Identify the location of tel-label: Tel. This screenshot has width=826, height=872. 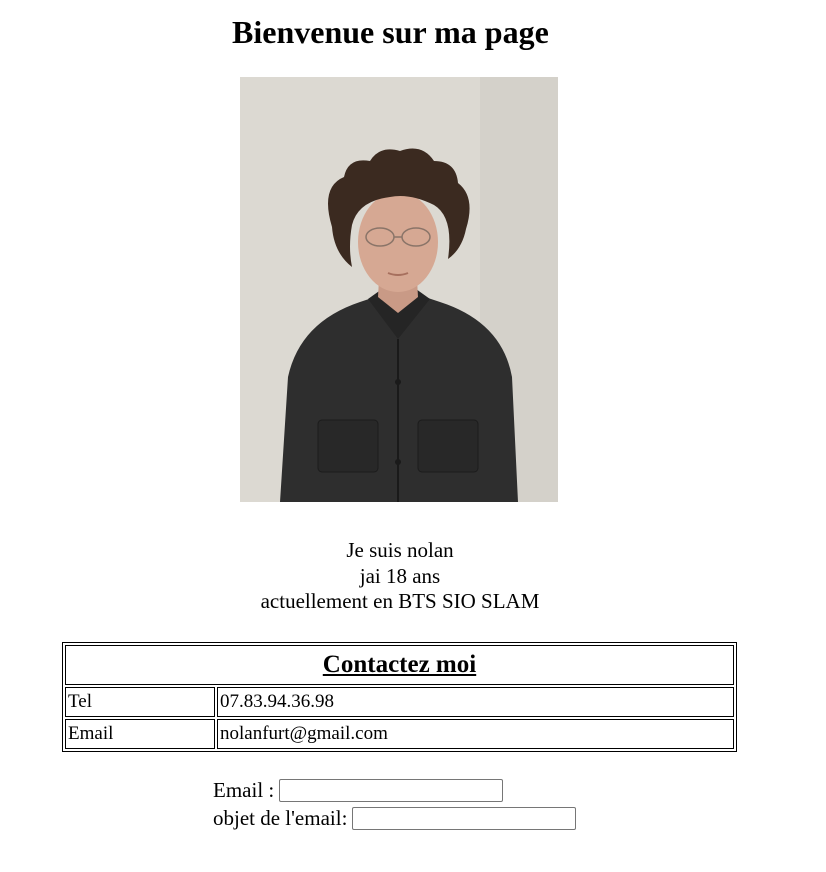
(140, 702).